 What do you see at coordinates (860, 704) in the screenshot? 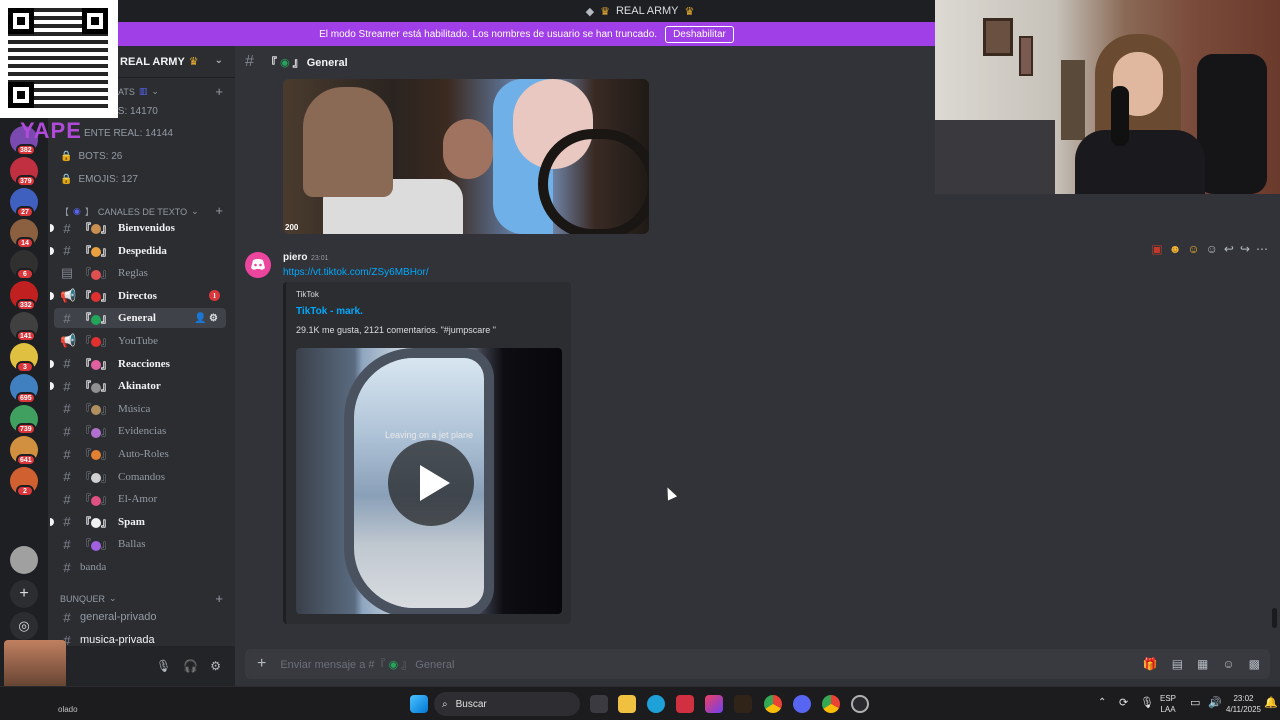
I see `obs-icon` at bounding box center [860, 704].